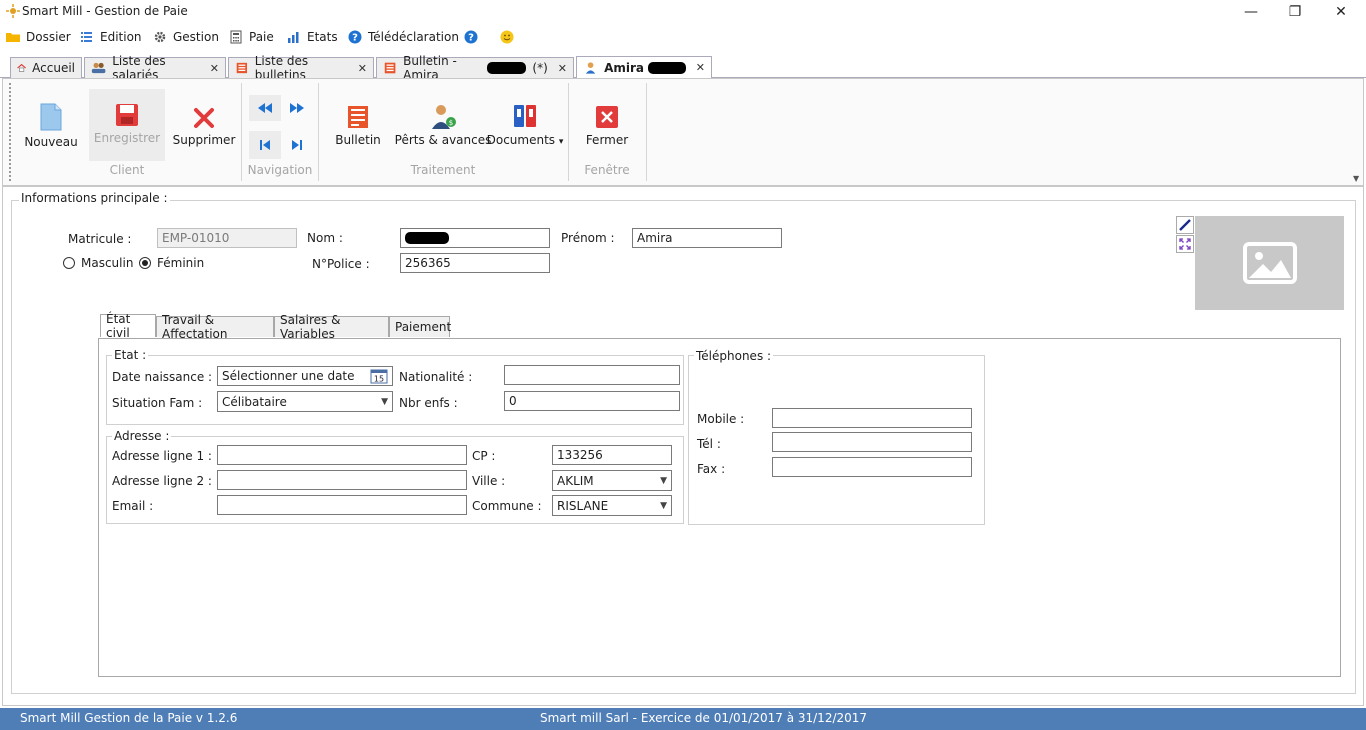 This screenshot has width=1366, height=730. What do you see at coordinates (341, 264) in the screenshot?
I see `police-label: N°Police :` at bounding box center [341, 264].